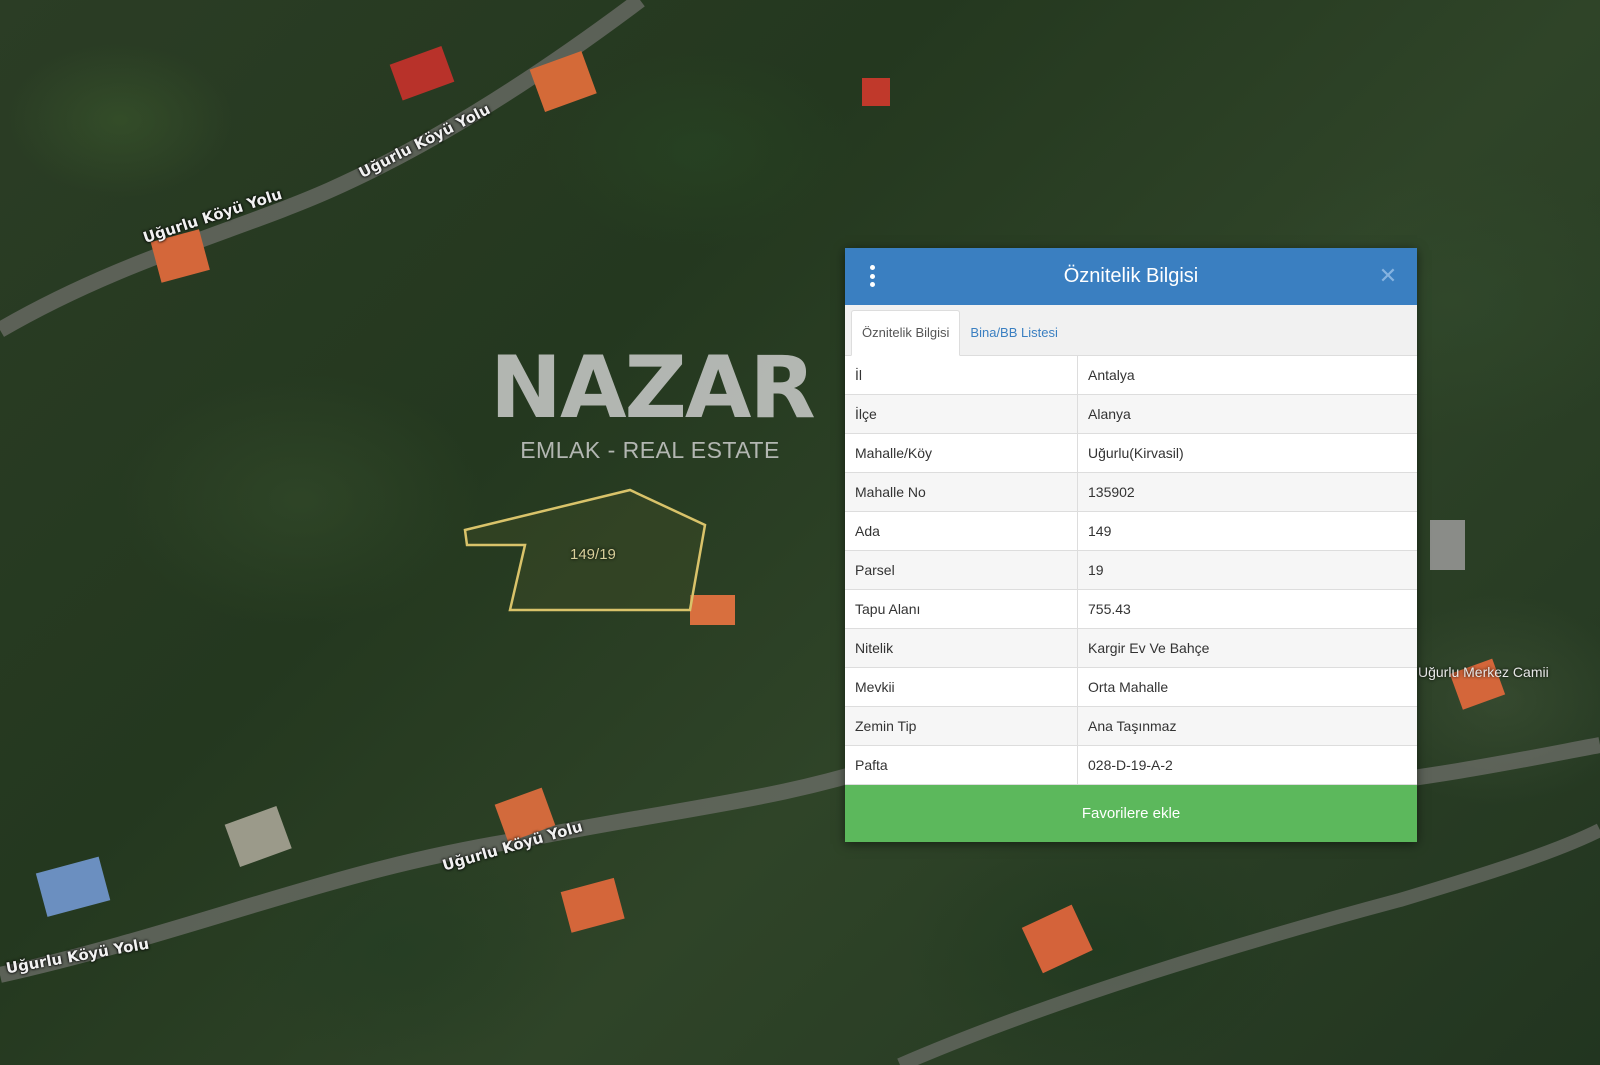 The height and width of the screenshot is (1065, 1600). I want to click on watermark: NAZAR EMLAK - REAL ESTATE, so click(653, 401).